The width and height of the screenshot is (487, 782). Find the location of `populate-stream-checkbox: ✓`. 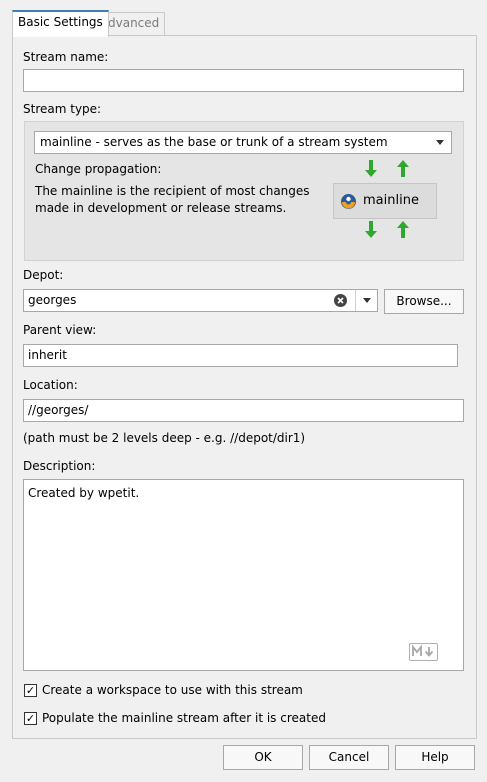

populate-stream-checkbox: ✓ is located at coordinates (30, 718).